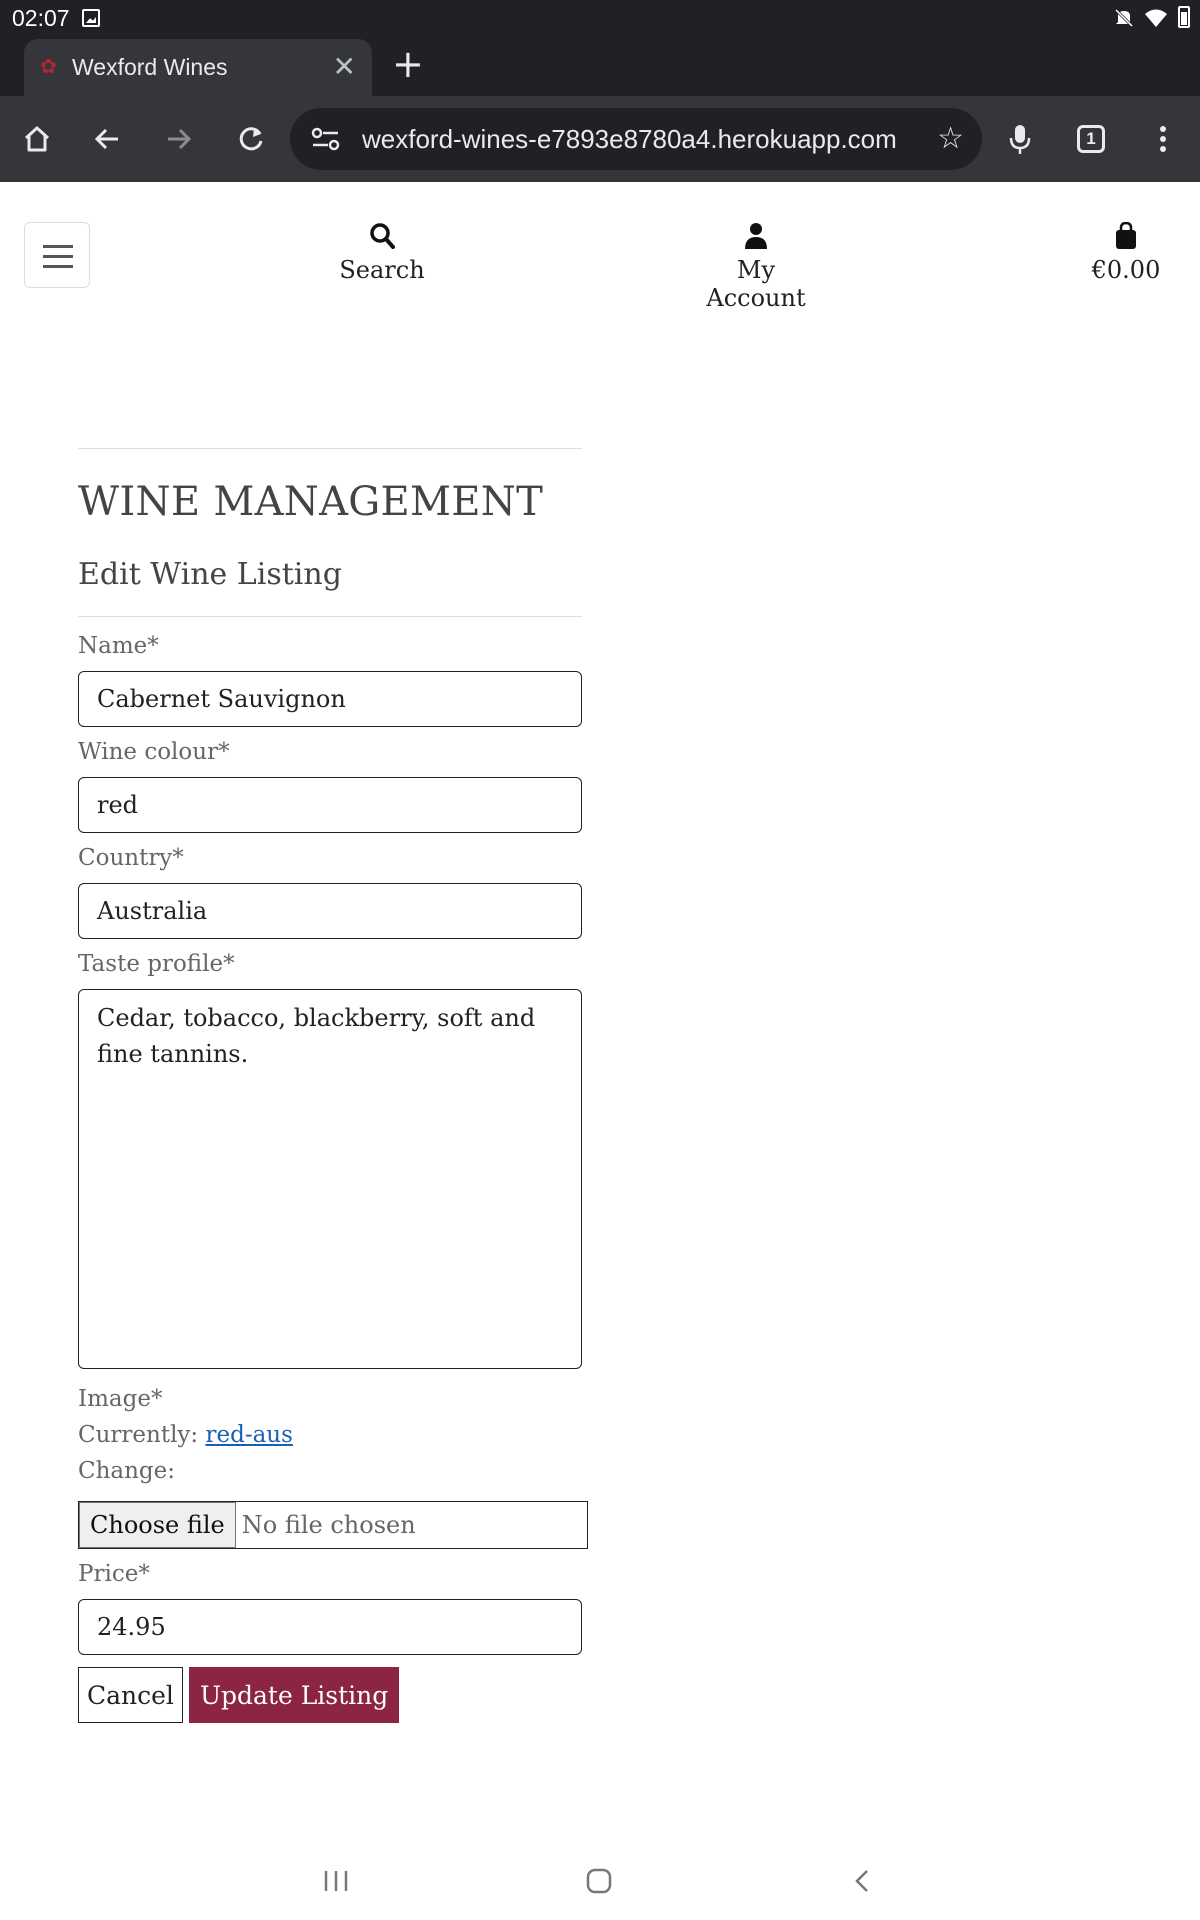 This screenshot has width=1200, height=1920. What do you see at coordinates (756, 284) in the screenshot?
I see `my-account-label: My Account` at bounding box center [756, 284].